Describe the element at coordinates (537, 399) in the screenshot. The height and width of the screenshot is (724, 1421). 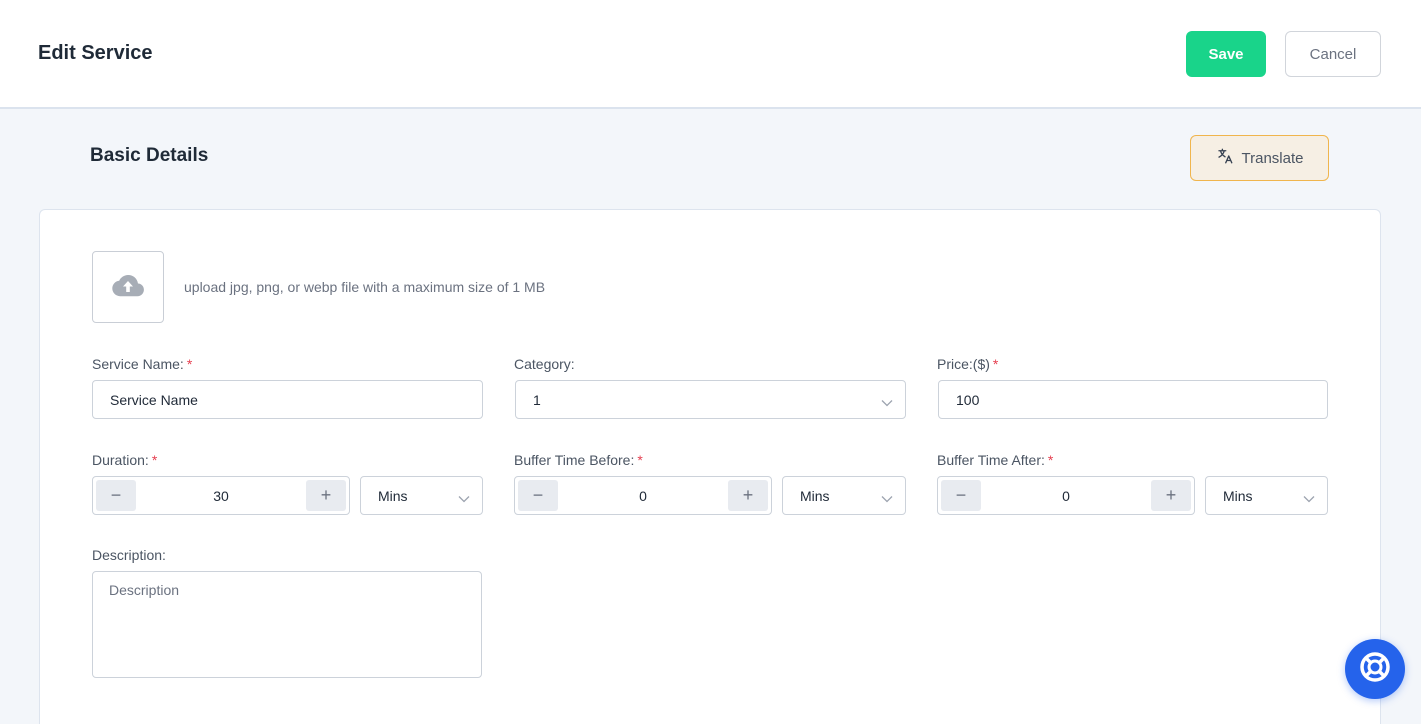
I see `category-value: 1` at that location.